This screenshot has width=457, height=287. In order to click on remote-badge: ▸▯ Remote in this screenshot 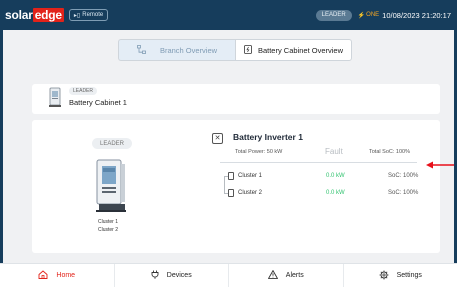, I will do `click(88, 15)`.